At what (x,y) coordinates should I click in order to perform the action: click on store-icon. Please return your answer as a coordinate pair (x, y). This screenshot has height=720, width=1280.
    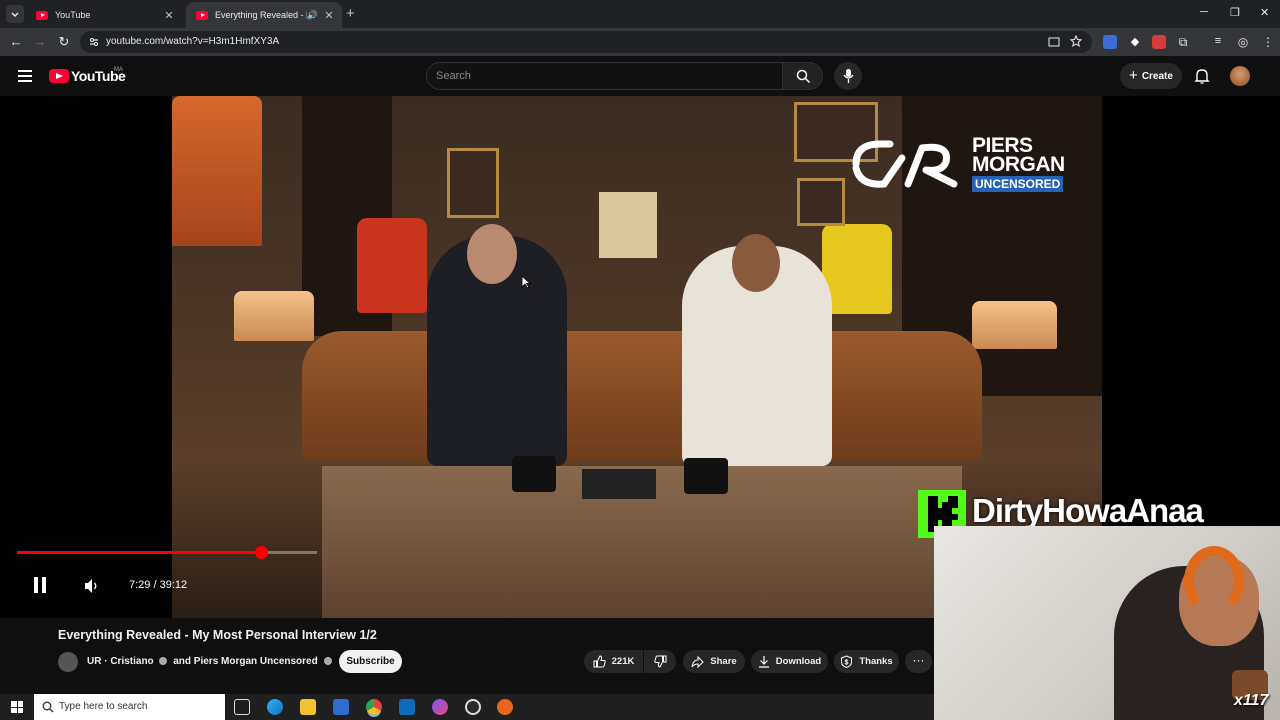
    Looking at the image, I should click on (341, 707).